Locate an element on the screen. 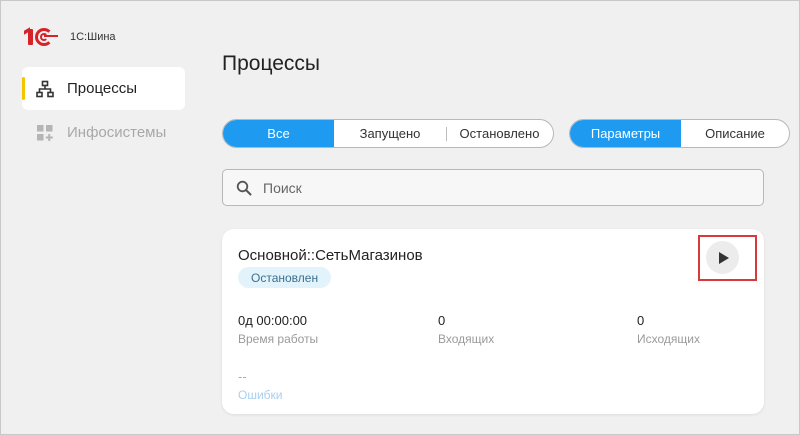 The height and width of the screenshot is (435, 800). 1c-logo-icon is located at coordinates (45, 37).